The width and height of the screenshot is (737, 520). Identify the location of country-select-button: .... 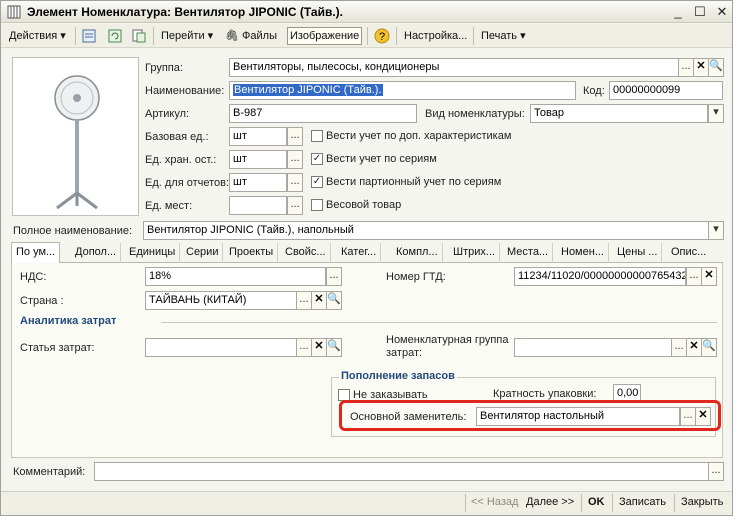
(304, 300).